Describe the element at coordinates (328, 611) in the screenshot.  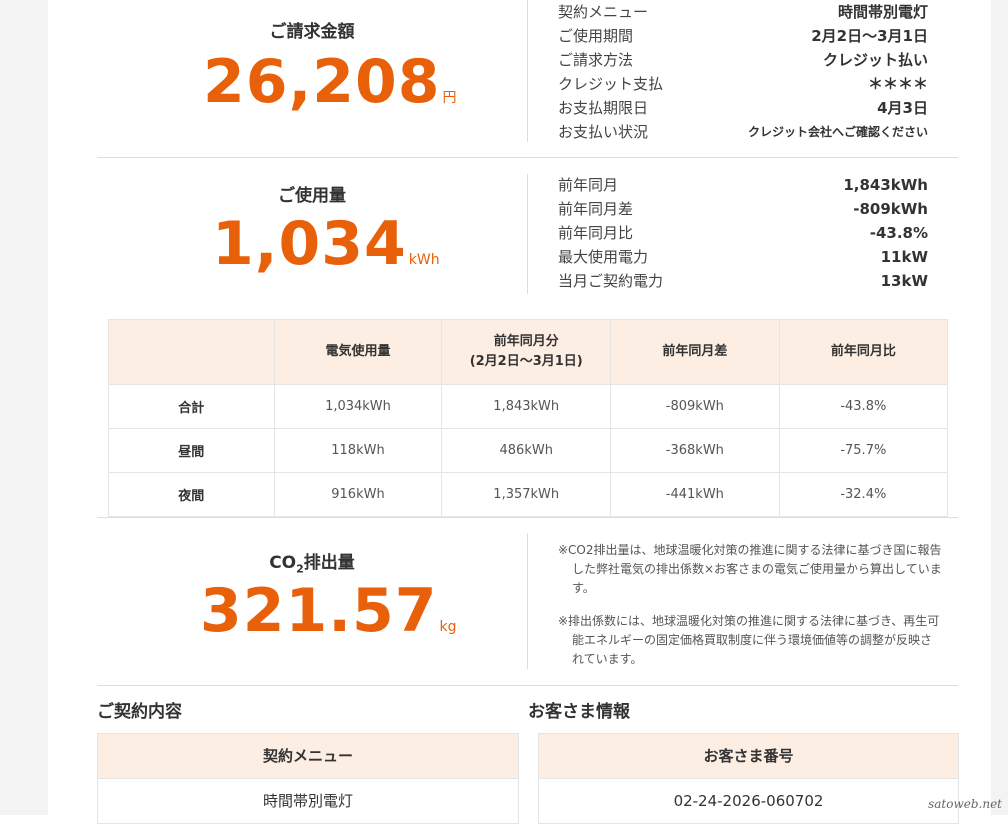
I see `co2-amount: 321.57 kg` at that location.